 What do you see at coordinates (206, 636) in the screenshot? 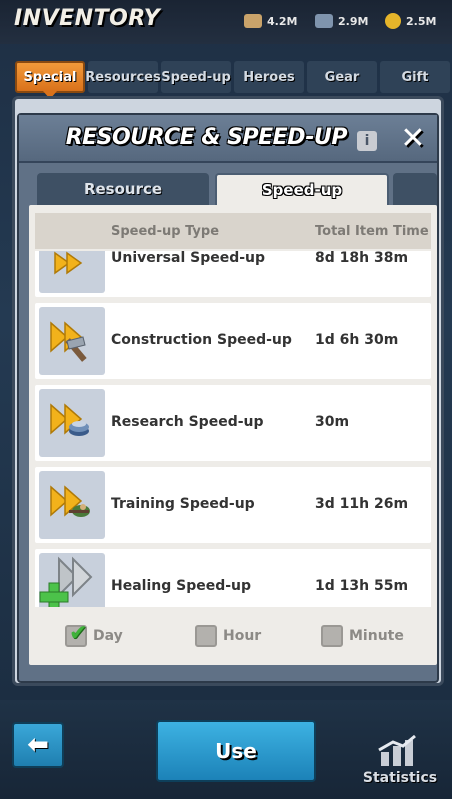
I see `hour-checkbox` at bounding box center [206, 636].